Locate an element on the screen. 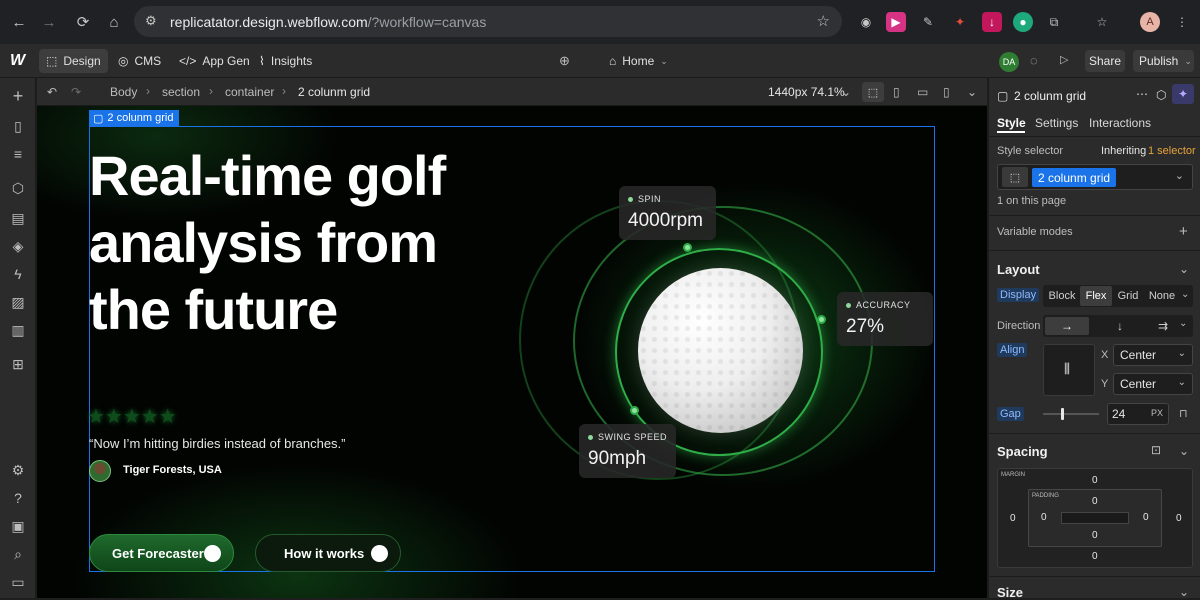 Image resolution: width=1200 pixels, height=600 pixels. profile-avatar: A is located at coordinates (1150, 22).